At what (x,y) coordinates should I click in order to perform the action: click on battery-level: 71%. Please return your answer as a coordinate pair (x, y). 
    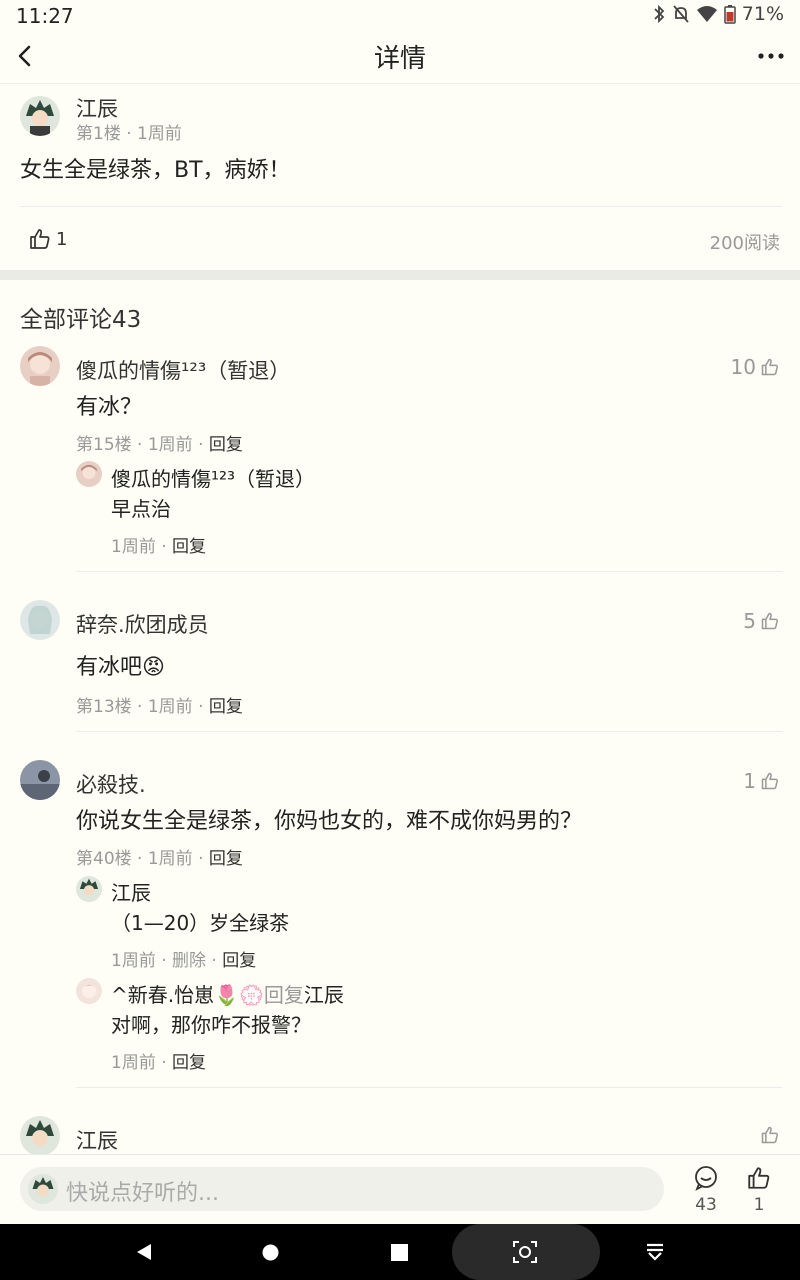
    Looking at the image, I should click on (762, 14).